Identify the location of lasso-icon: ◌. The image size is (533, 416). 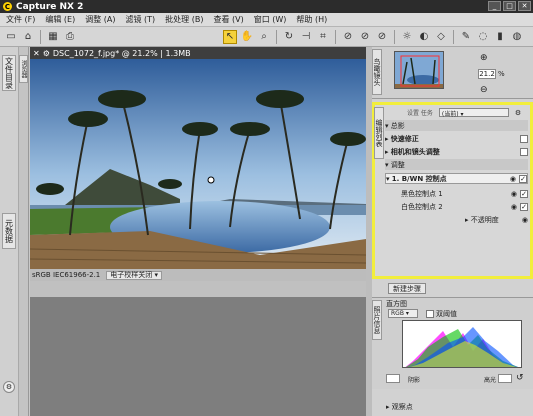
(483, 37).